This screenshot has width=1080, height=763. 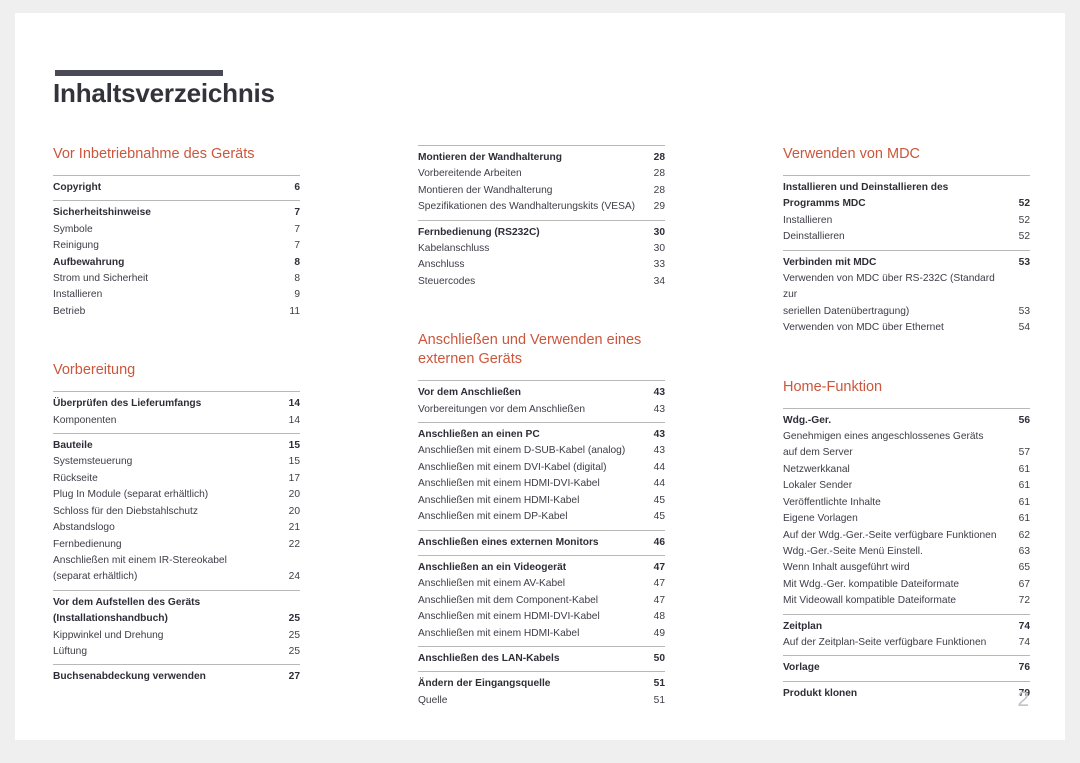 What do you see at coordinates (659, 451) in the screenshot?
I see `toc-entry-page-number: 43` at bounding box center [659, 451].